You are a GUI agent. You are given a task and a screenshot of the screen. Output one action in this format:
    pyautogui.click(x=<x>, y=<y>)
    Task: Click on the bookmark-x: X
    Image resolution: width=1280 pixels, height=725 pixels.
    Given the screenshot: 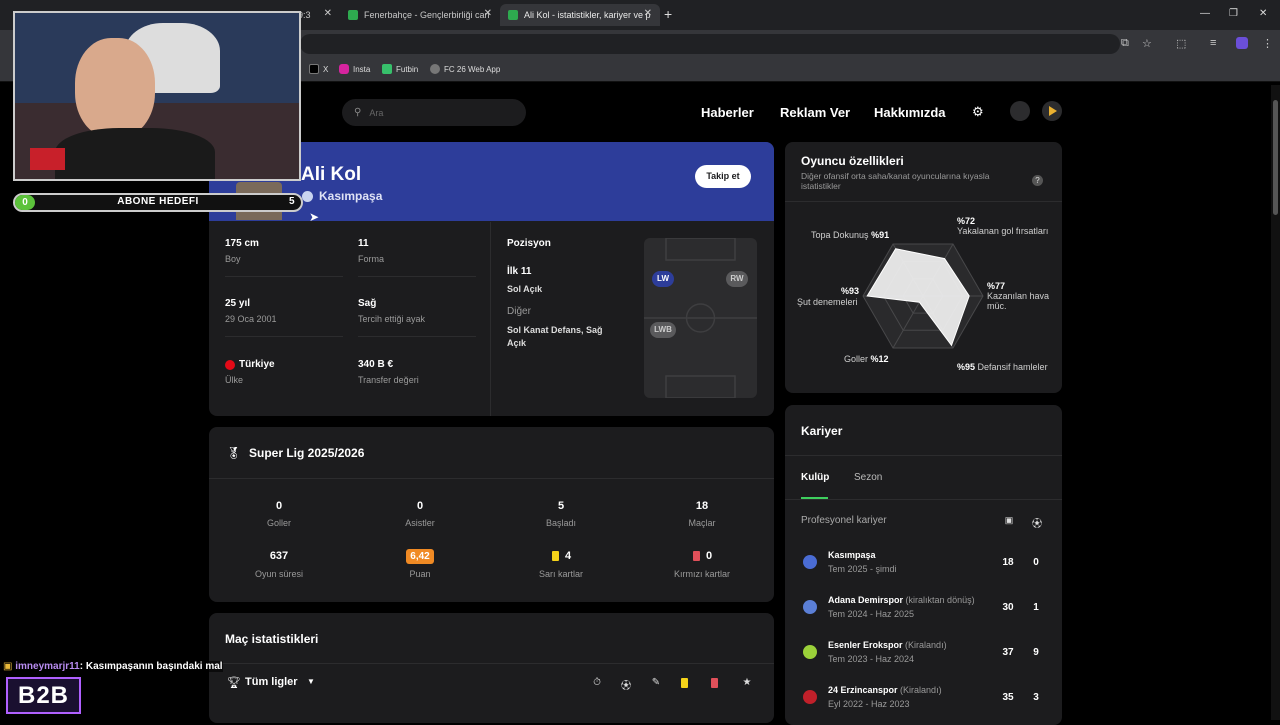 What is the action you would take?
    pyautogui.click(x=318, y=69)
    